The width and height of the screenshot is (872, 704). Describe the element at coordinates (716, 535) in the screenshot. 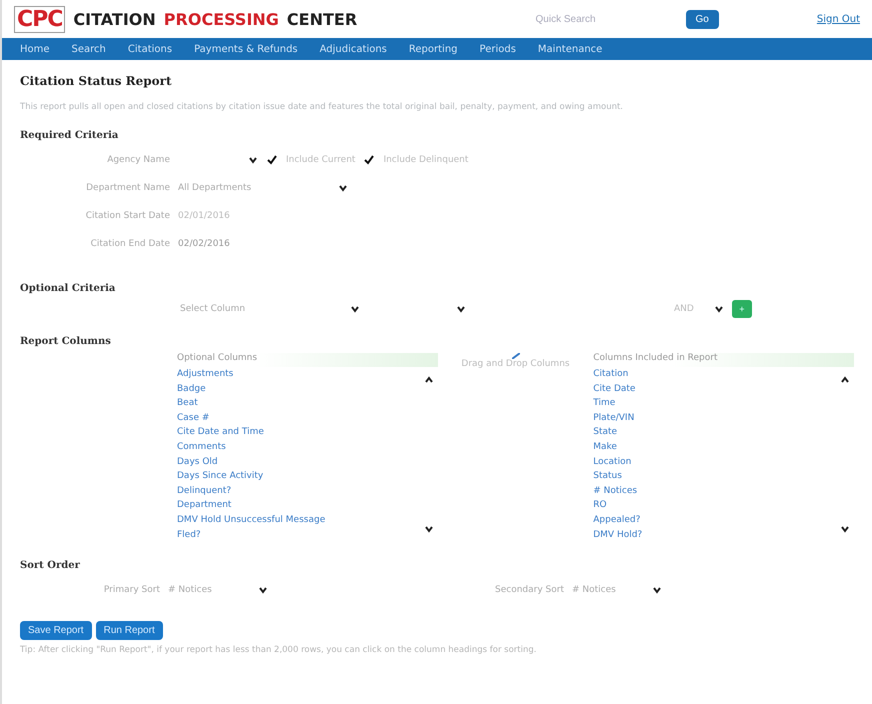

I see `column-item: DMV Hold?` at that location.